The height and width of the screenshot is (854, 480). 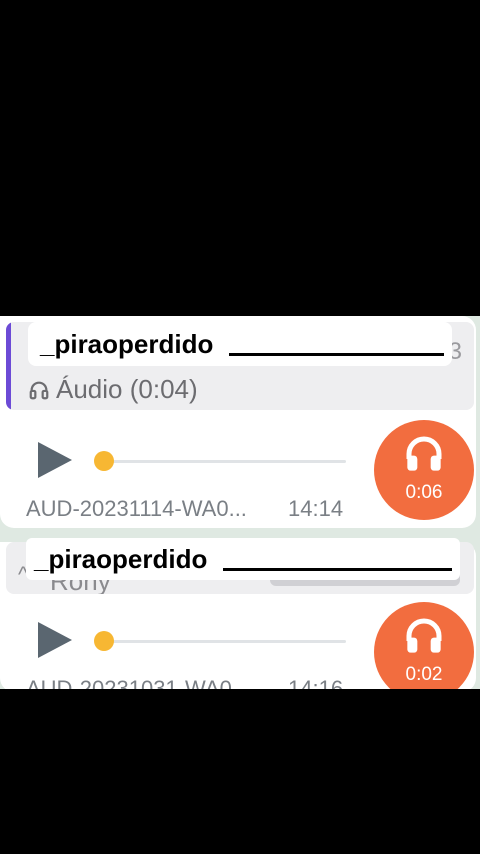 What do you see at coordinates (8, 366) in the screenshot?
I see `quote-accent-bar` at bounding box center [8, 366].